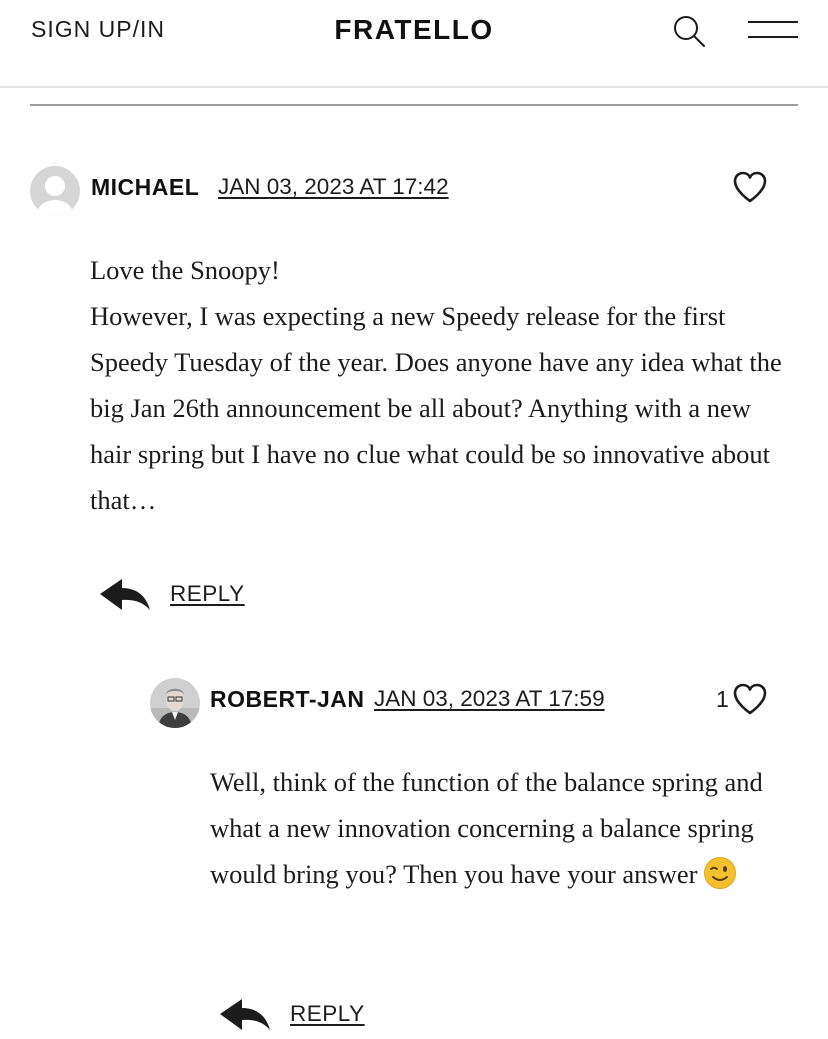 The width and height of the screenshot is (828, 1039). Describe the element at coordinates (185, 270) in the screenshot. I see `comment-text-line: Love the Snoopy!` at that location.